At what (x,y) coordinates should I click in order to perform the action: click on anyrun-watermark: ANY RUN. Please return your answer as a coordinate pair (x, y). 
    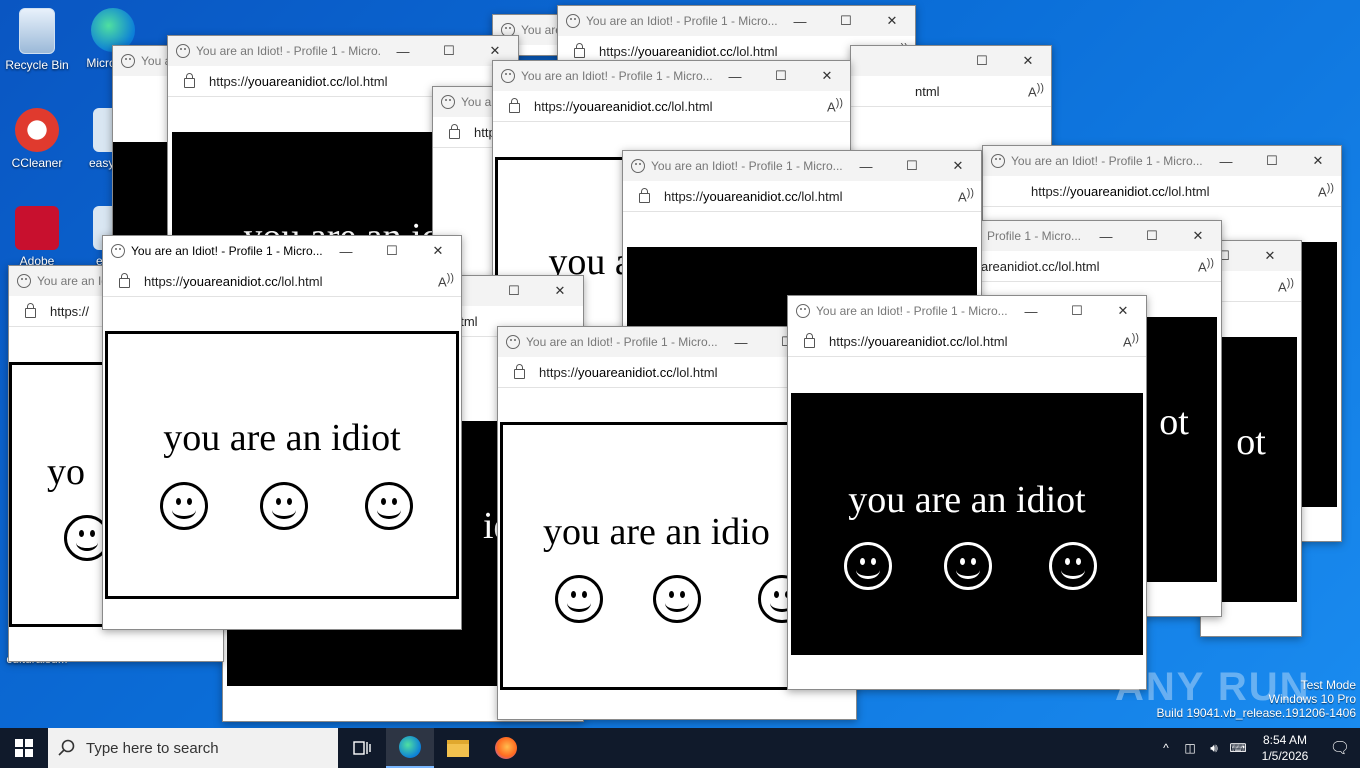
    Looking at the image, I should click on (1213, 687).